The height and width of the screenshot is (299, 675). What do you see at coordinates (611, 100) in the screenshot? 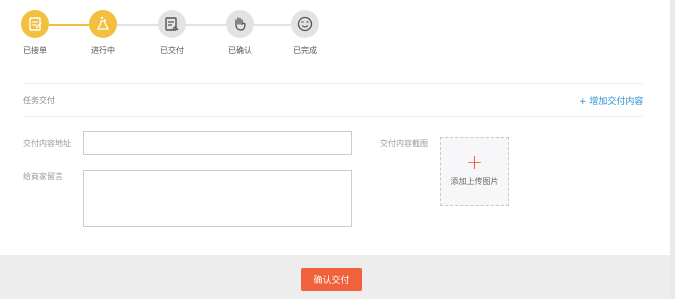
I see `add-delivery-content-link: + 增加交付内容` at bounding box center [611, 100].